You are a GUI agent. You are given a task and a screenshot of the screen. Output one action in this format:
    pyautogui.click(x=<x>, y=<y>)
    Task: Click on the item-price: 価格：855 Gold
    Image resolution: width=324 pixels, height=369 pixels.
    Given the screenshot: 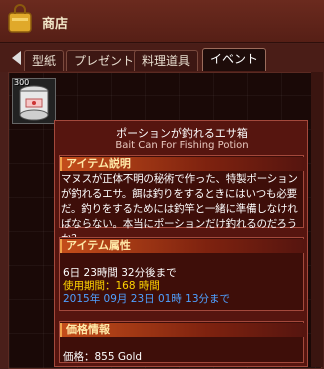 What is the action you would take?
    pyautogui.click(x=103, y=357)
    